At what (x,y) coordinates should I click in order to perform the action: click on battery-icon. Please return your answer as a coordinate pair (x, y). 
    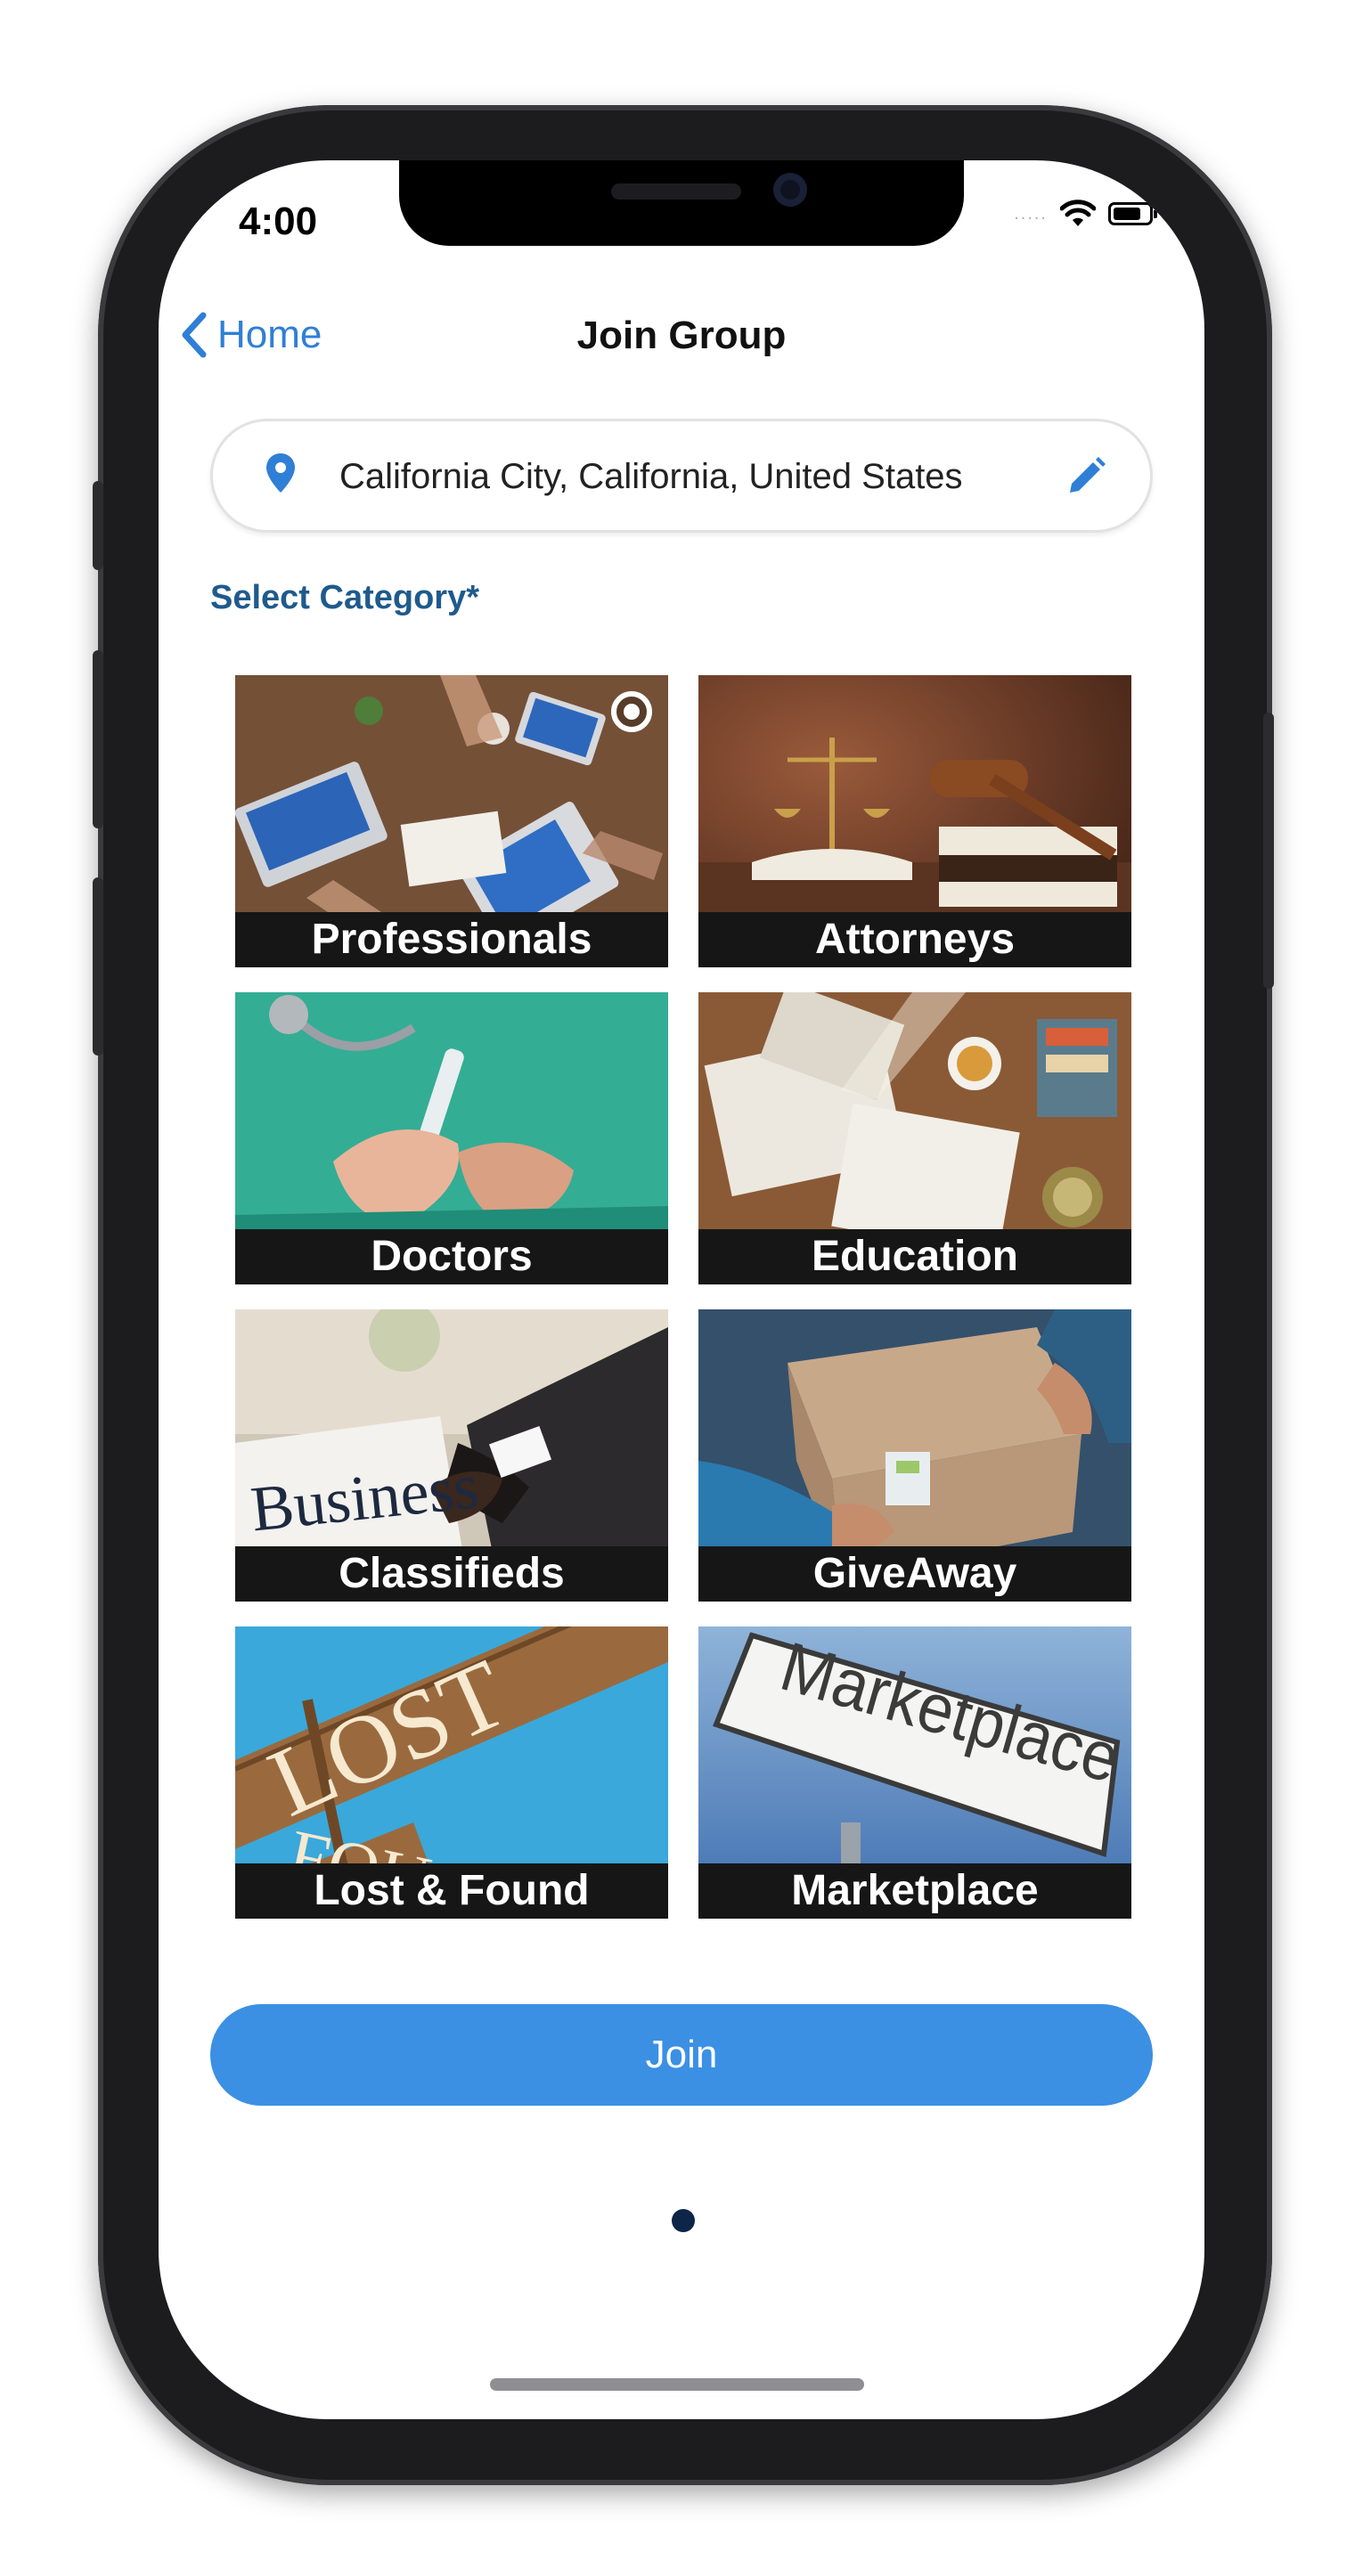
    Looking at the image, I should click on (1132, 213).